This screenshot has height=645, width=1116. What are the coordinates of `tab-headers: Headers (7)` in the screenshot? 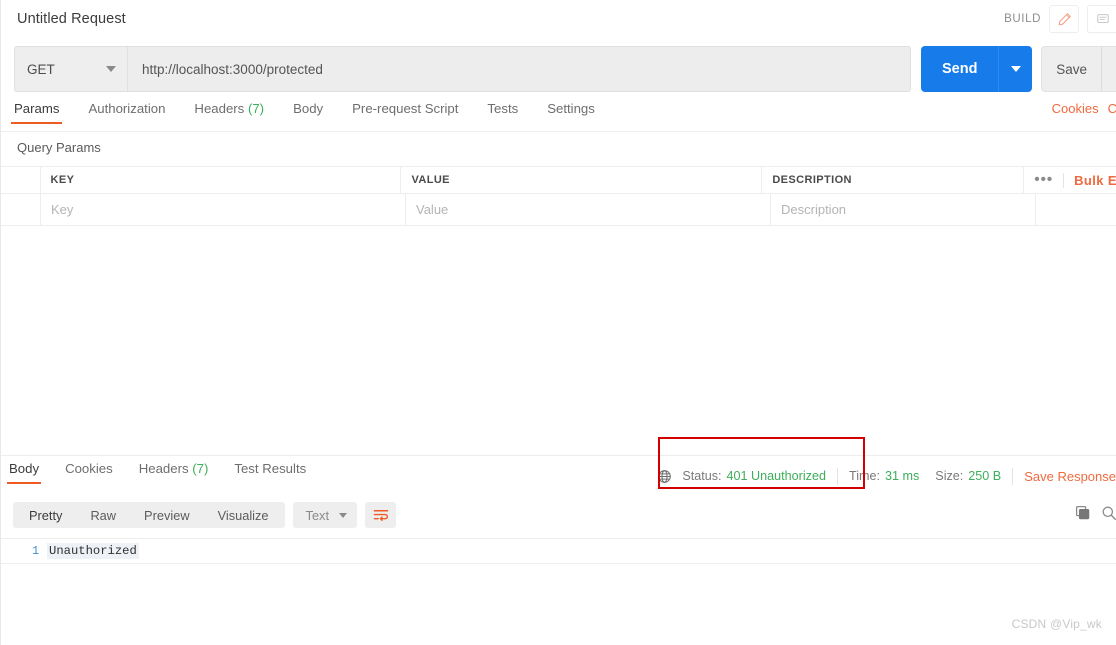 It's located at (229, 112).